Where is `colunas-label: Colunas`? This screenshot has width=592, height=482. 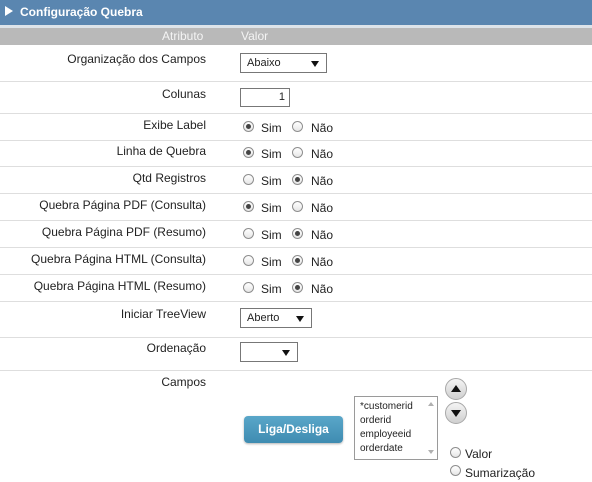 colunas-label: Colunas is located at coordinates (183, 94).